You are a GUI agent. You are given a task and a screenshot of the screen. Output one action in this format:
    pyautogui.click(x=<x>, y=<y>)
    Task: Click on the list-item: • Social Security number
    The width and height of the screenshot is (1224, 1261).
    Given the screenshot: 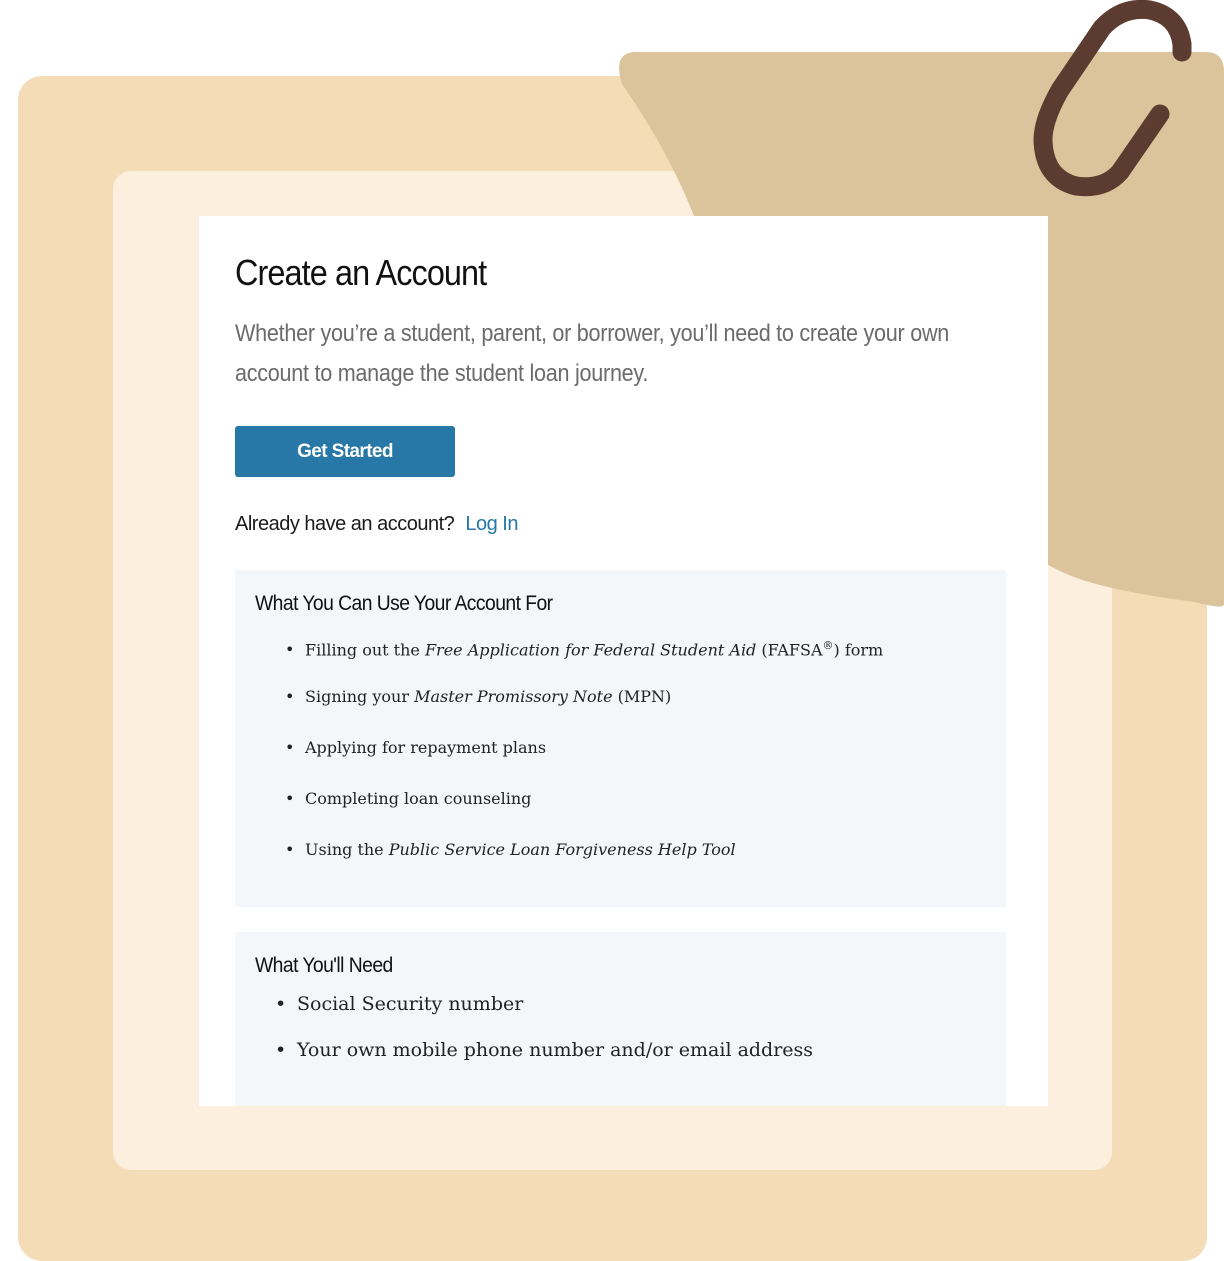 What is the action you would take?
    pyautogui.click(x=399, y=1004)
    